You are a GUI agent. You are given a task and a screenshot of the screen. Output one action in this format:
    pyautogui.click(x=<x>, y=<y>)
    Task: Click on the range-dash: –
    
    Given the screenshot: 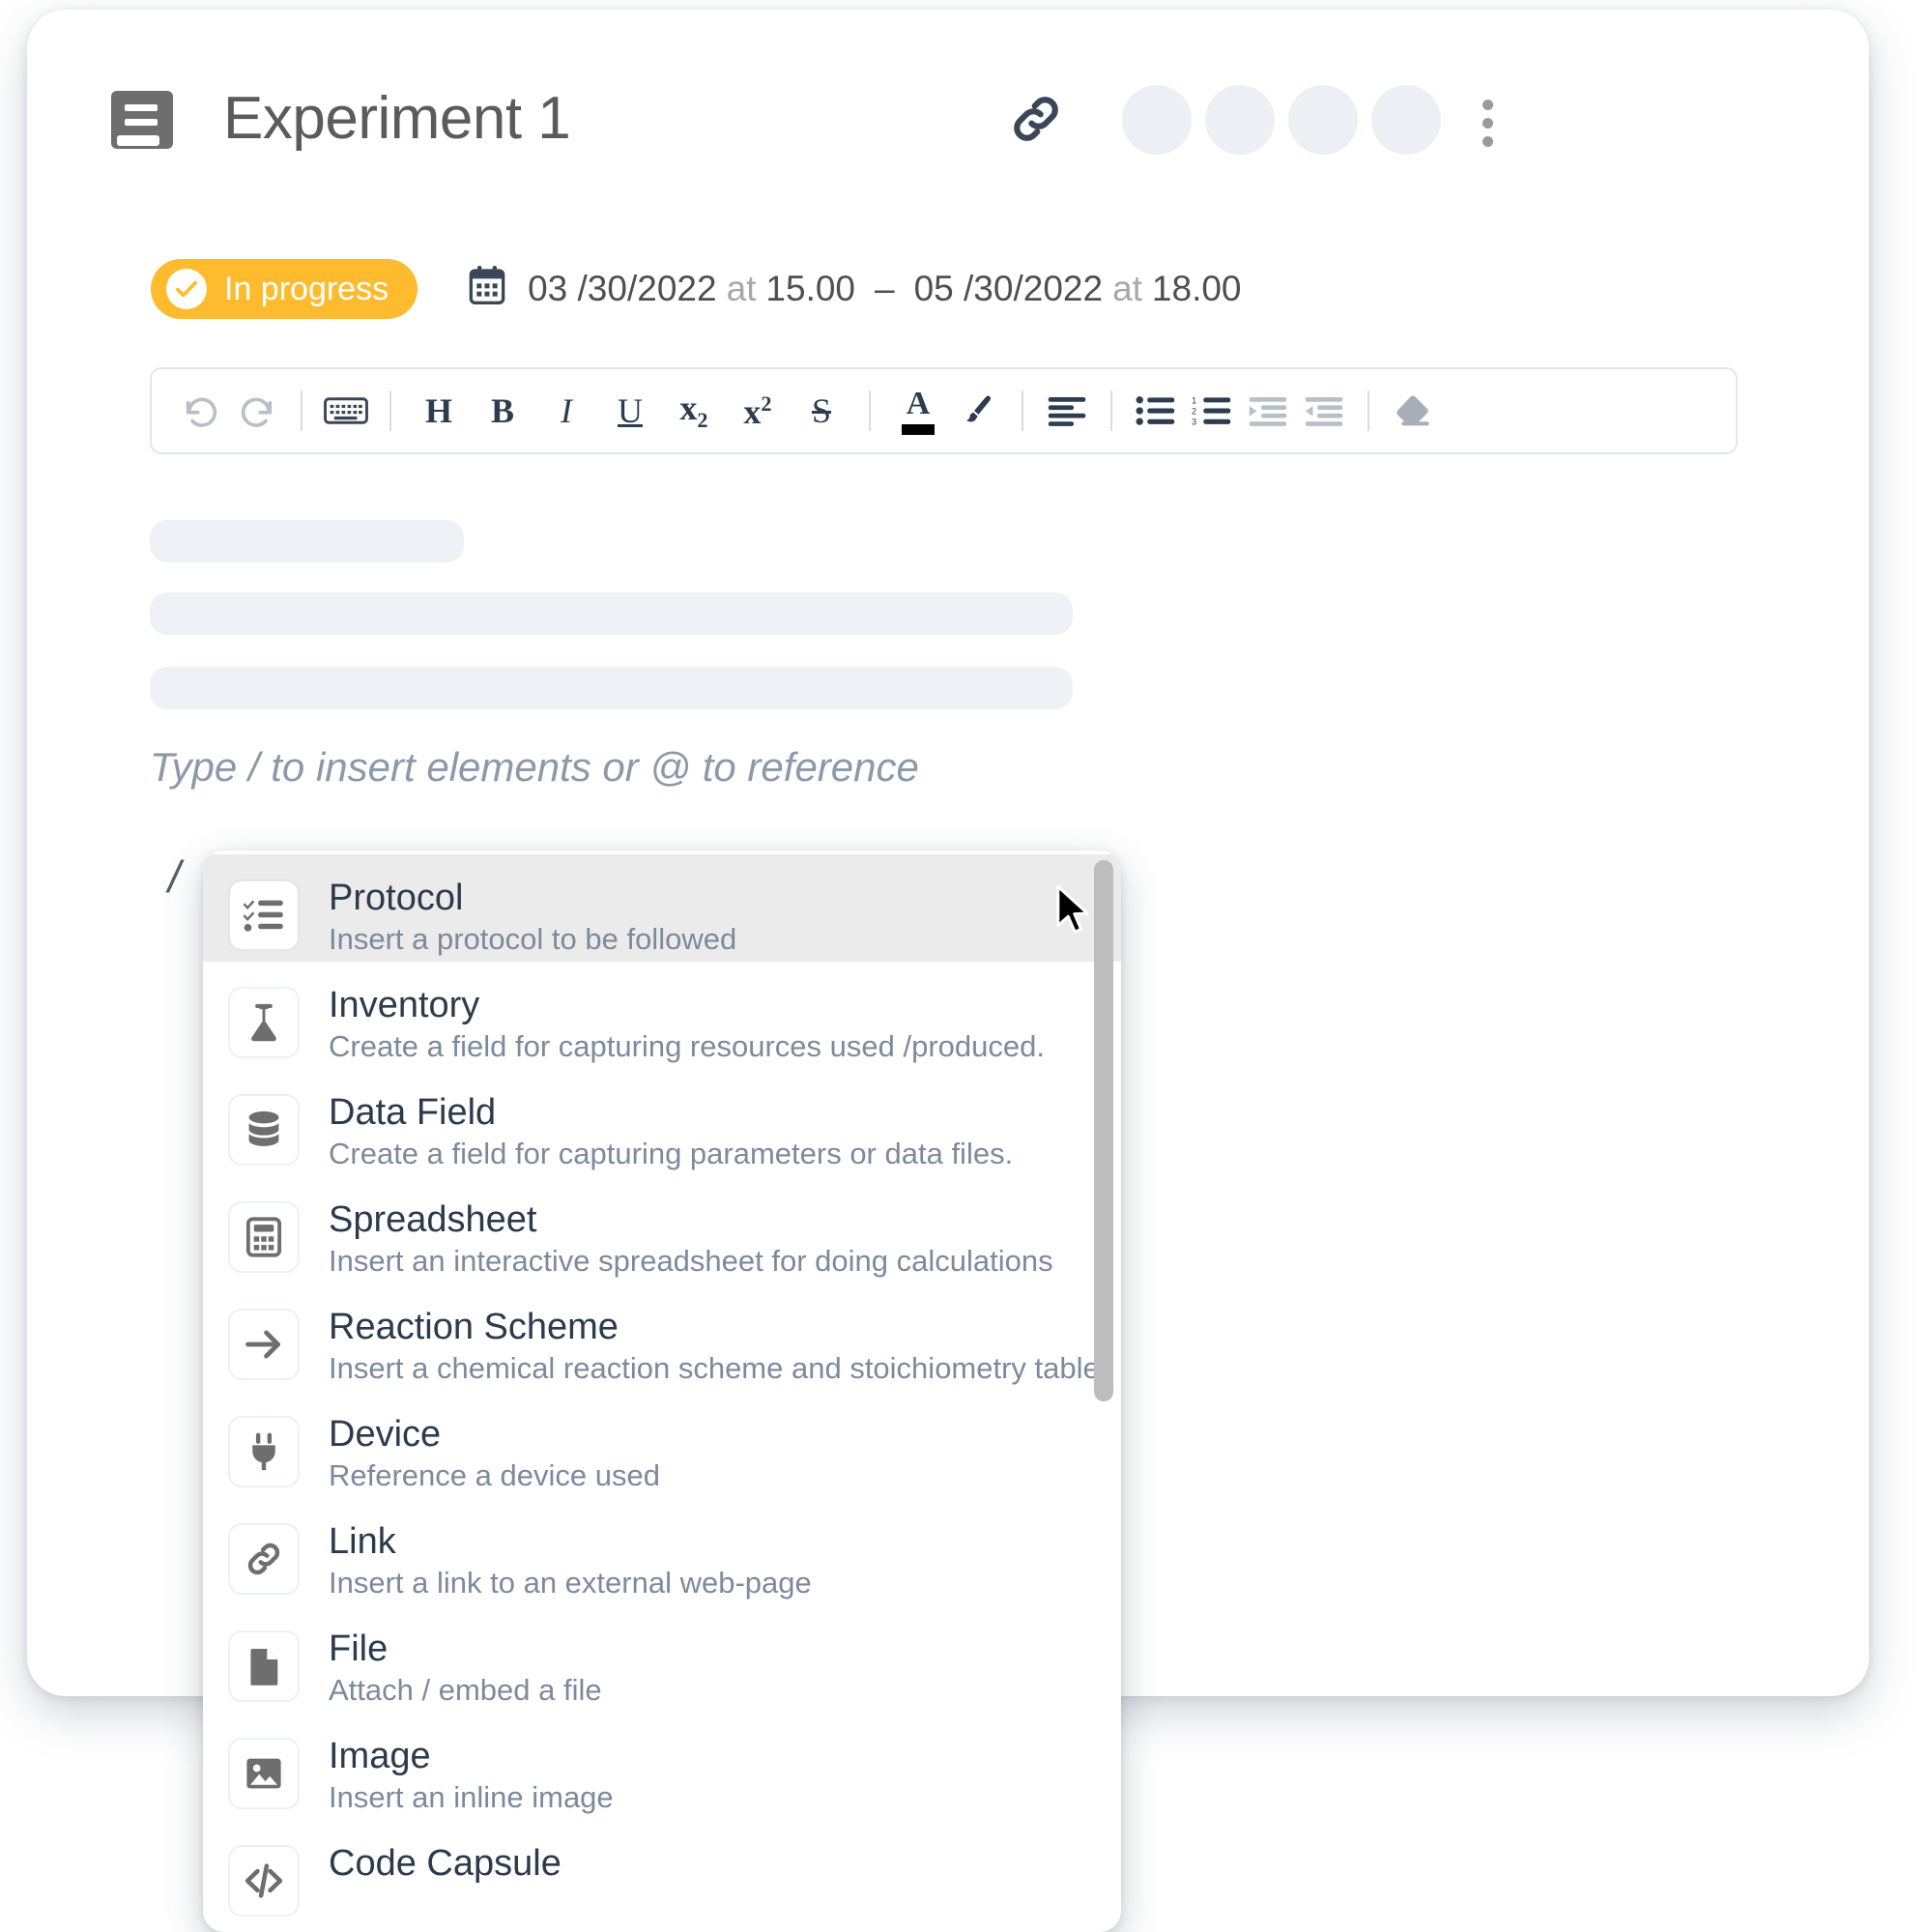 What is the action you would take?
    pyautogui.click(x=885, y=288)
    